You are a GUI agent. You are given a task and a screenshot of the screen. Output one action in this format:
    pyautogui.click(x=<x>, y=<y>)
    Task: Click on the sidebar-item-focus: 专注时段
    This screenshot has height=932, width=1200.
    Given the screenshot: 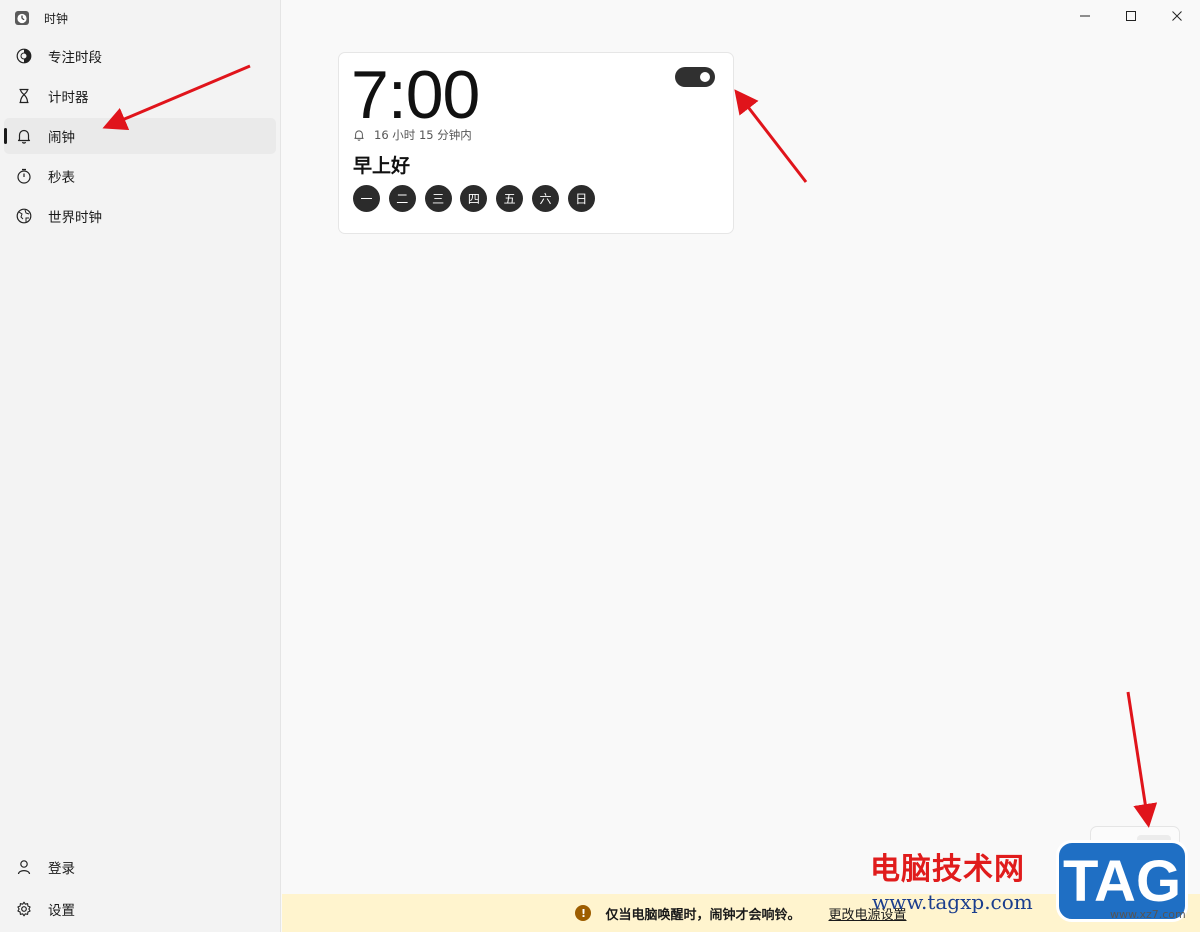 What is the action you would take?
    pyautogui.click(x=140, y=56)
    